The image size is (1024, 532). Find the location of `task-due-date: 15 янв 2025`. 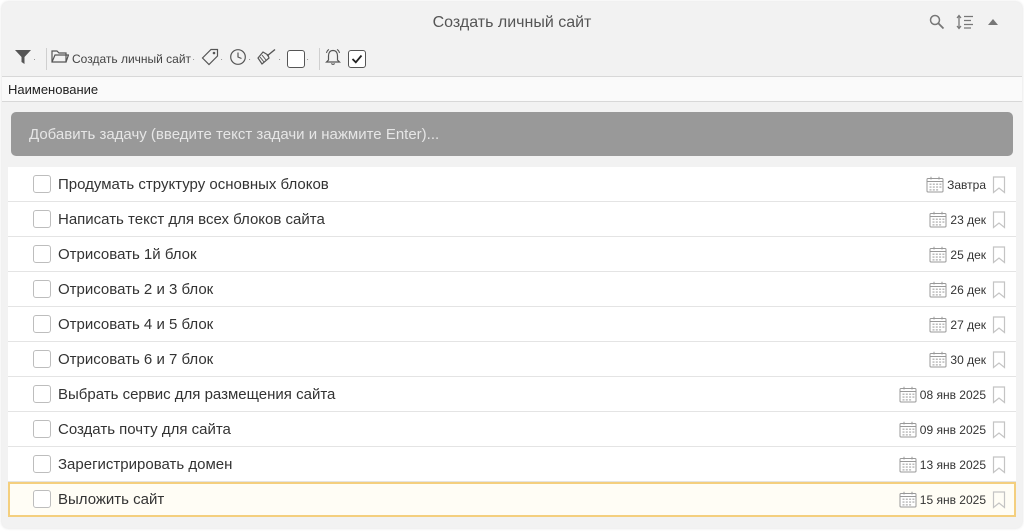

task-due-date: 15 янв 2025 is located at coordinates (942, 499).